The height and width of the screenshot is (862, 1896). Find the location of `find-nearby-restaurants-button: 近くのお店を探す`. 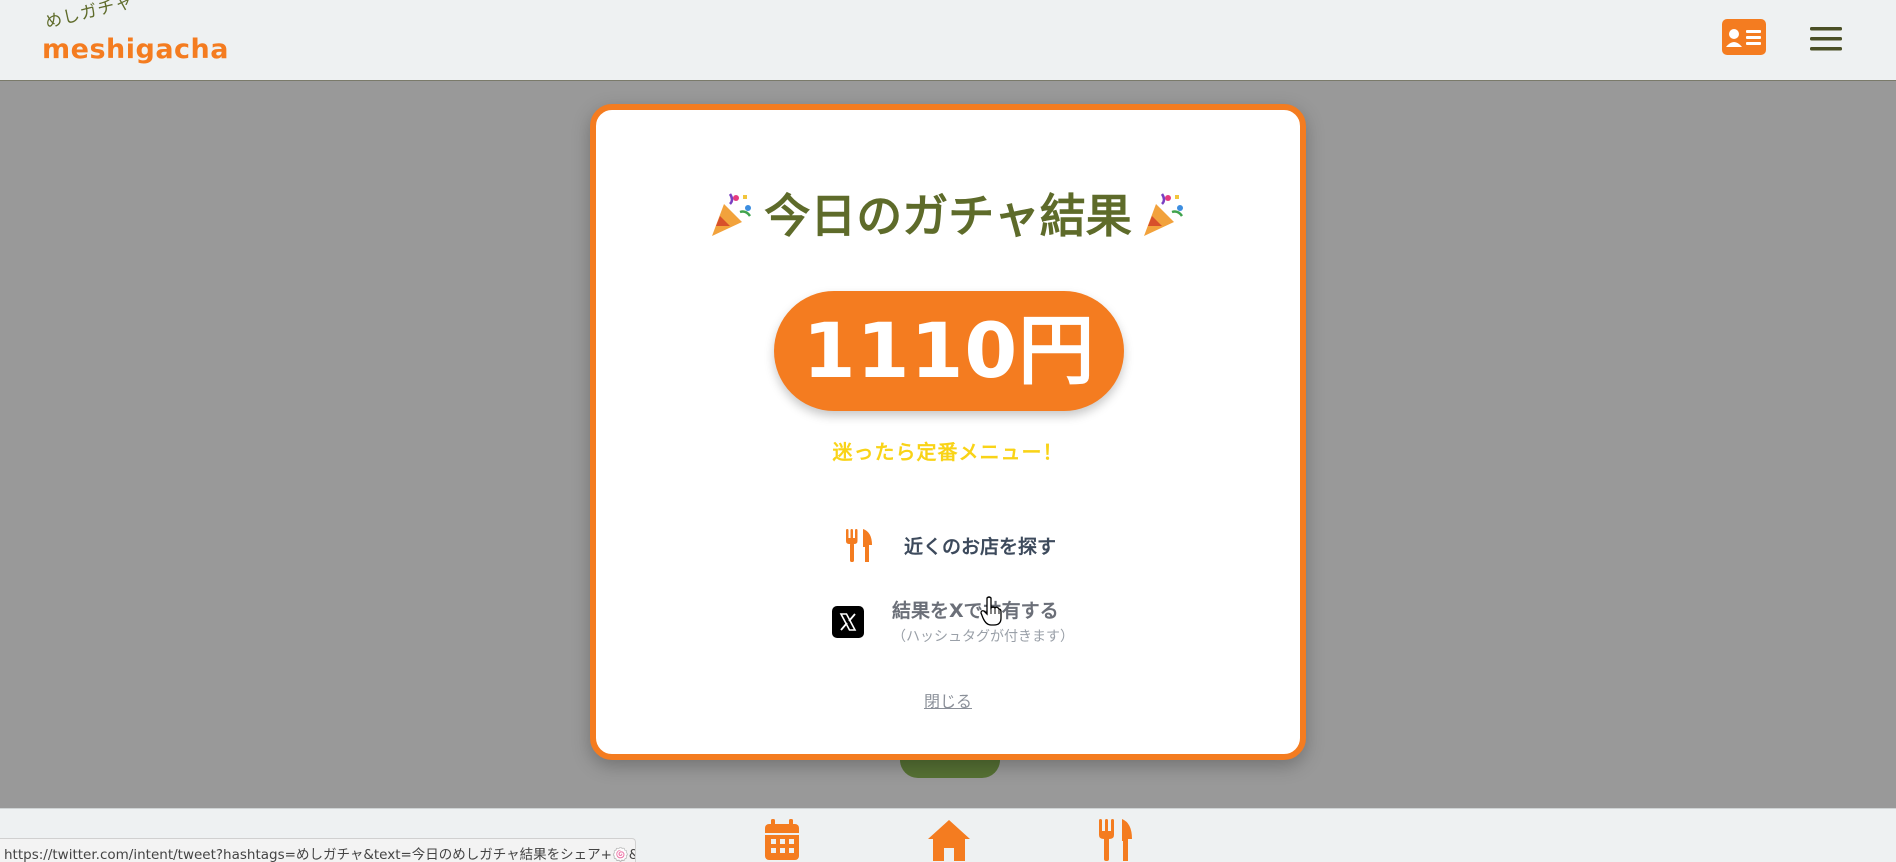

find-nearby-restaurants-button: 近くのお店を探す is located at coordinates (959, 546).